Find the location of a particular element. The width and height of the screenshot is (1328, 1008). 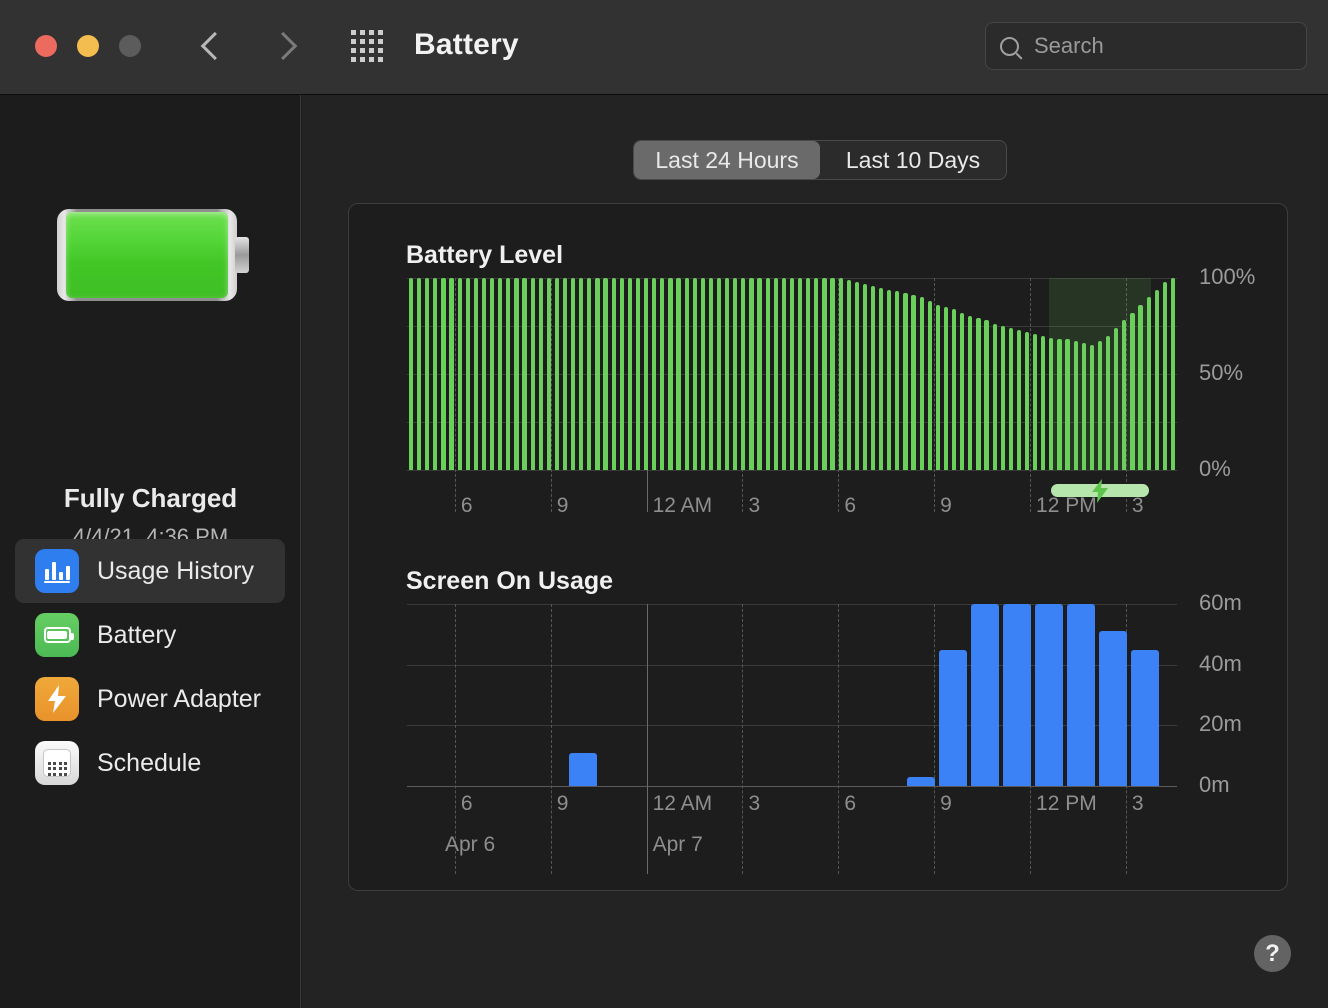

sidebar-item-battery: Battery is located at coordinates (150, 635).